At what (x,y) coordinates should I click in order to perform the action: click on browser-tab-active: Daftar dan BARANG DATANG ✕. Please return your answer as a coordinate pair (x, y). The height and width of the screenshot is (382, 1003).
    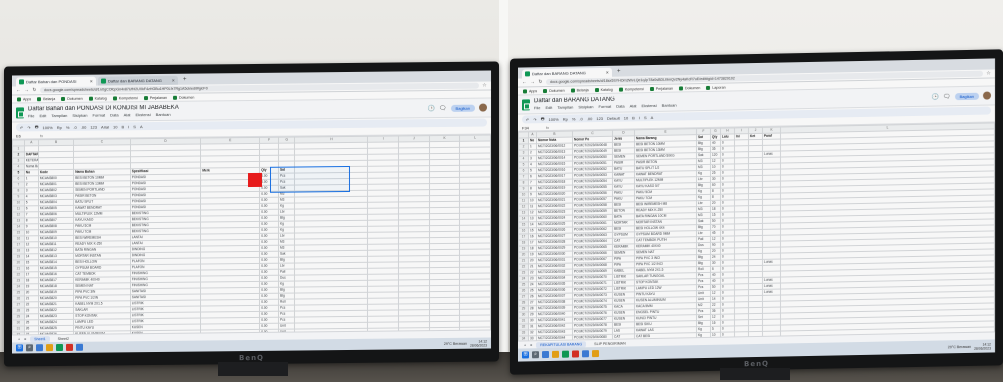
    Looking at the image, I should click on (567, 73).